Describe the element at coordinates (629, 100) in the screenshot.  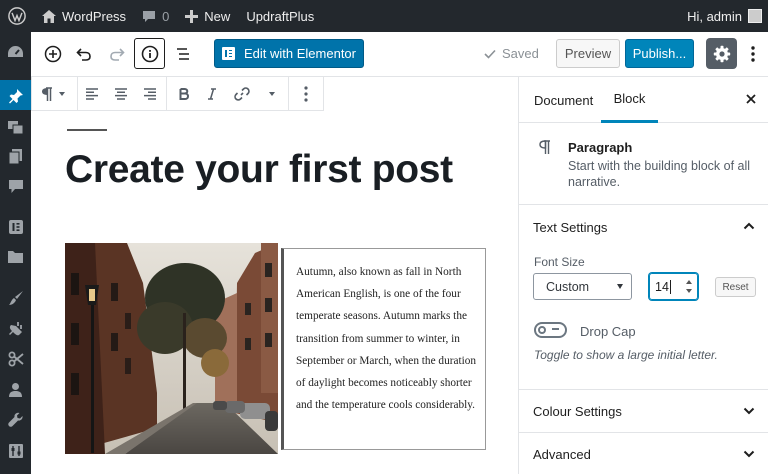
I see `tab-block: Block` at that location.